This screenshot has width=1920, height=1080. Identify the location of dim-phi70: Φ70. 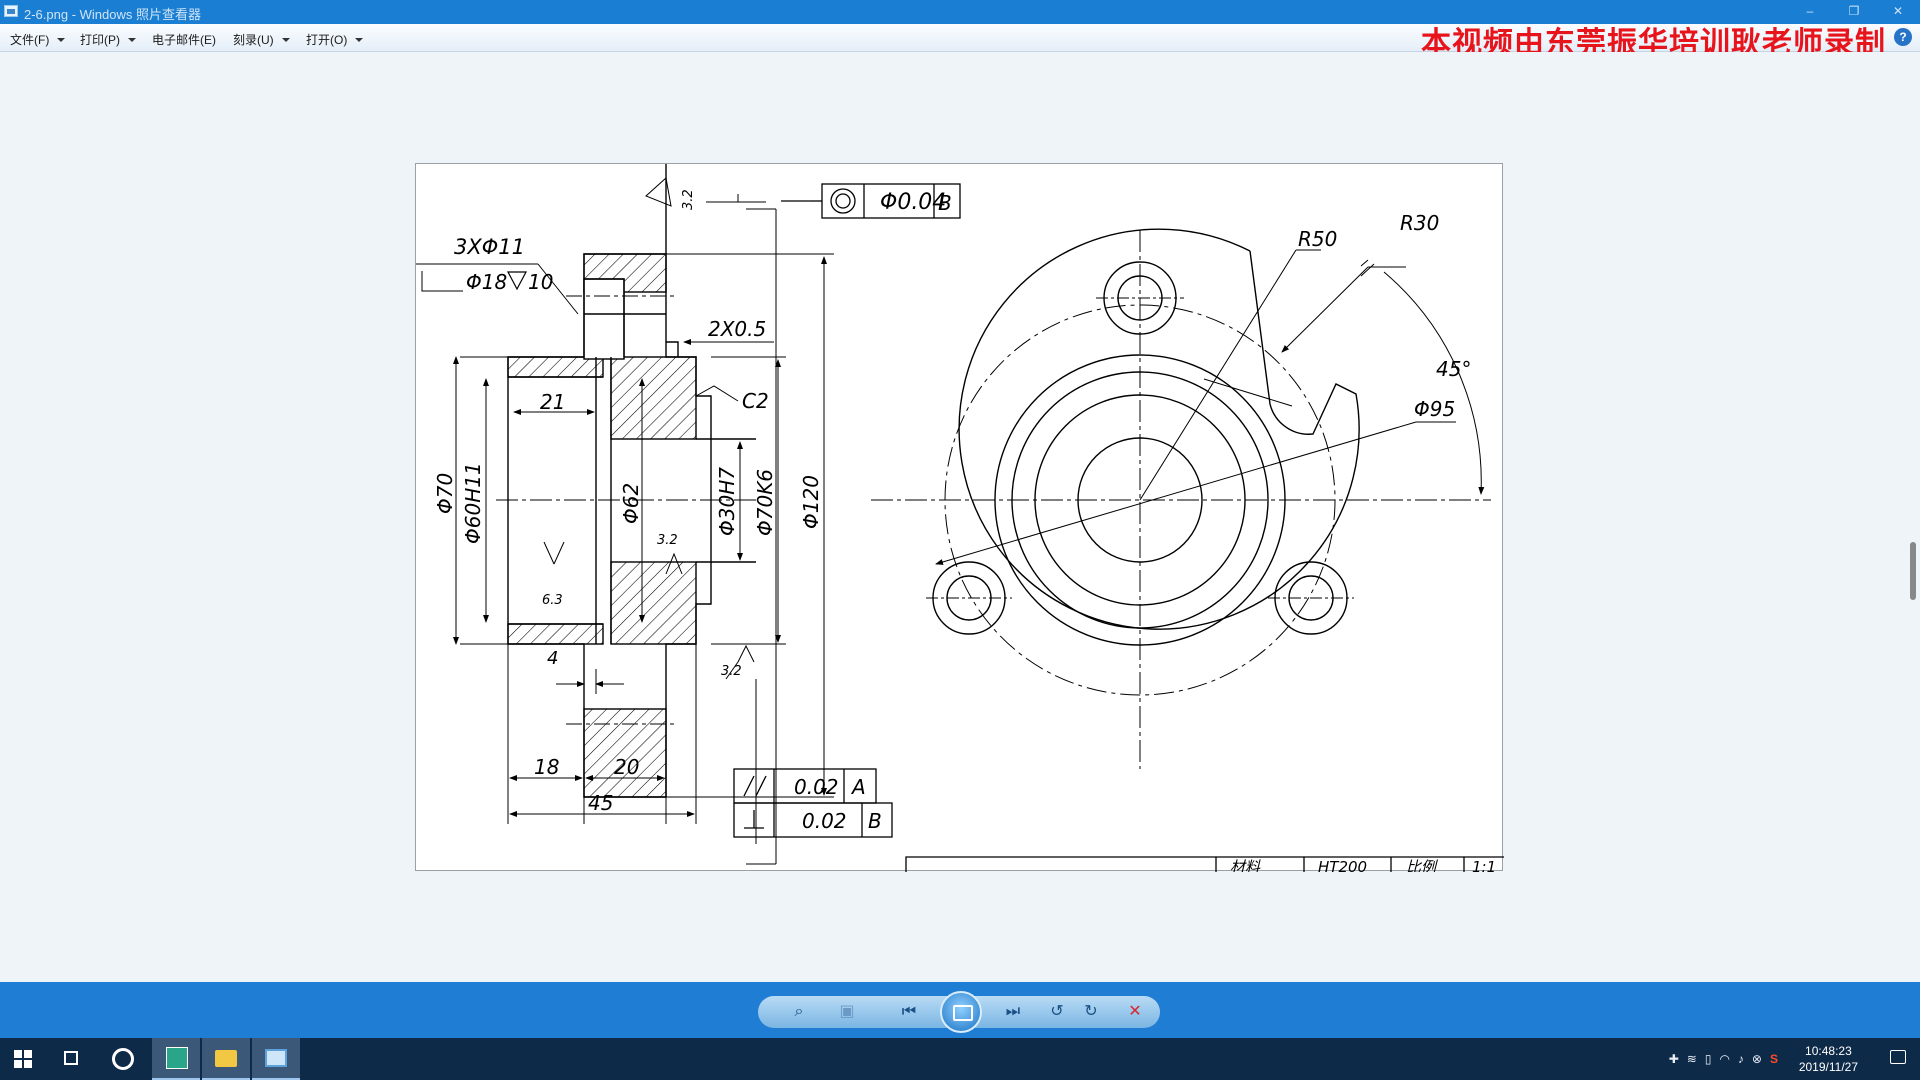
(445, 493).